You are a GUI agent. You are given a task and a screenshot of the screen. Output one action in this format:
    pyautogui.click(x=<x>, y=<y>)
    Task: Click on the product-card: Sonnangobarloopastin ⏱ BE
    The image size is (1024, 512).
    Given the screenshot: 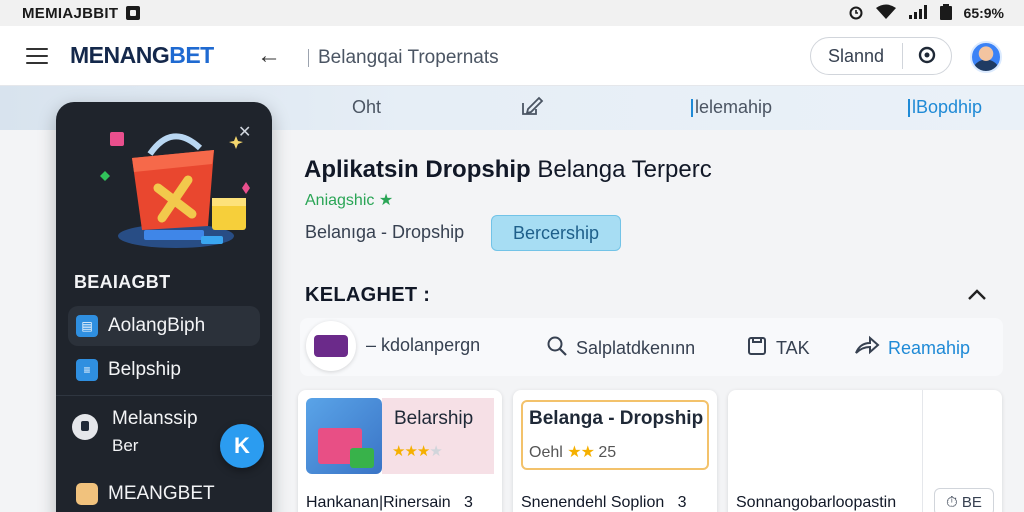 What is the action you would take?
    pyautogui.click(x=865, y=451)
    